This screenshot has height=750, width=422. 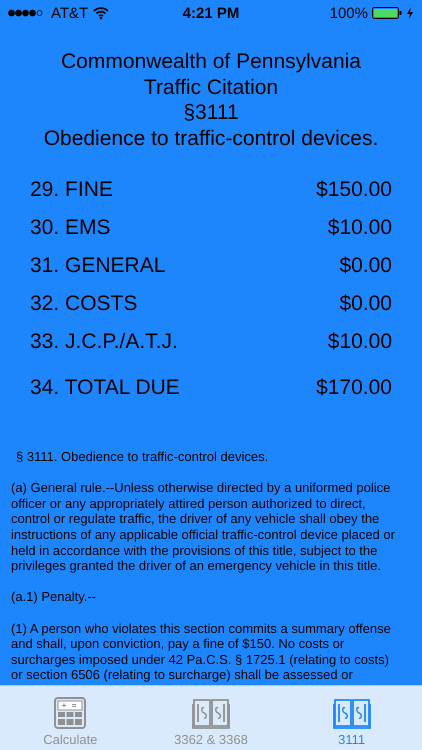 I want to click on fee-label: 29. FINE, so click(x=71, y=190).